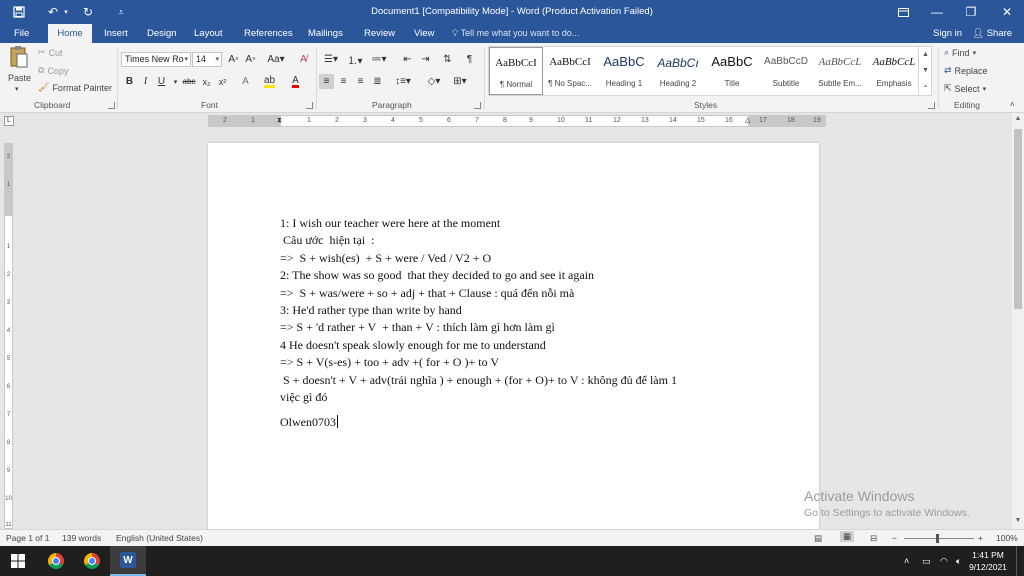 This screenshot has width=1024, height=576. What do you see at coordinates (747, 121) in the screenshot?
I see `right-indent-icon: △` at bounding box center [747, 121].